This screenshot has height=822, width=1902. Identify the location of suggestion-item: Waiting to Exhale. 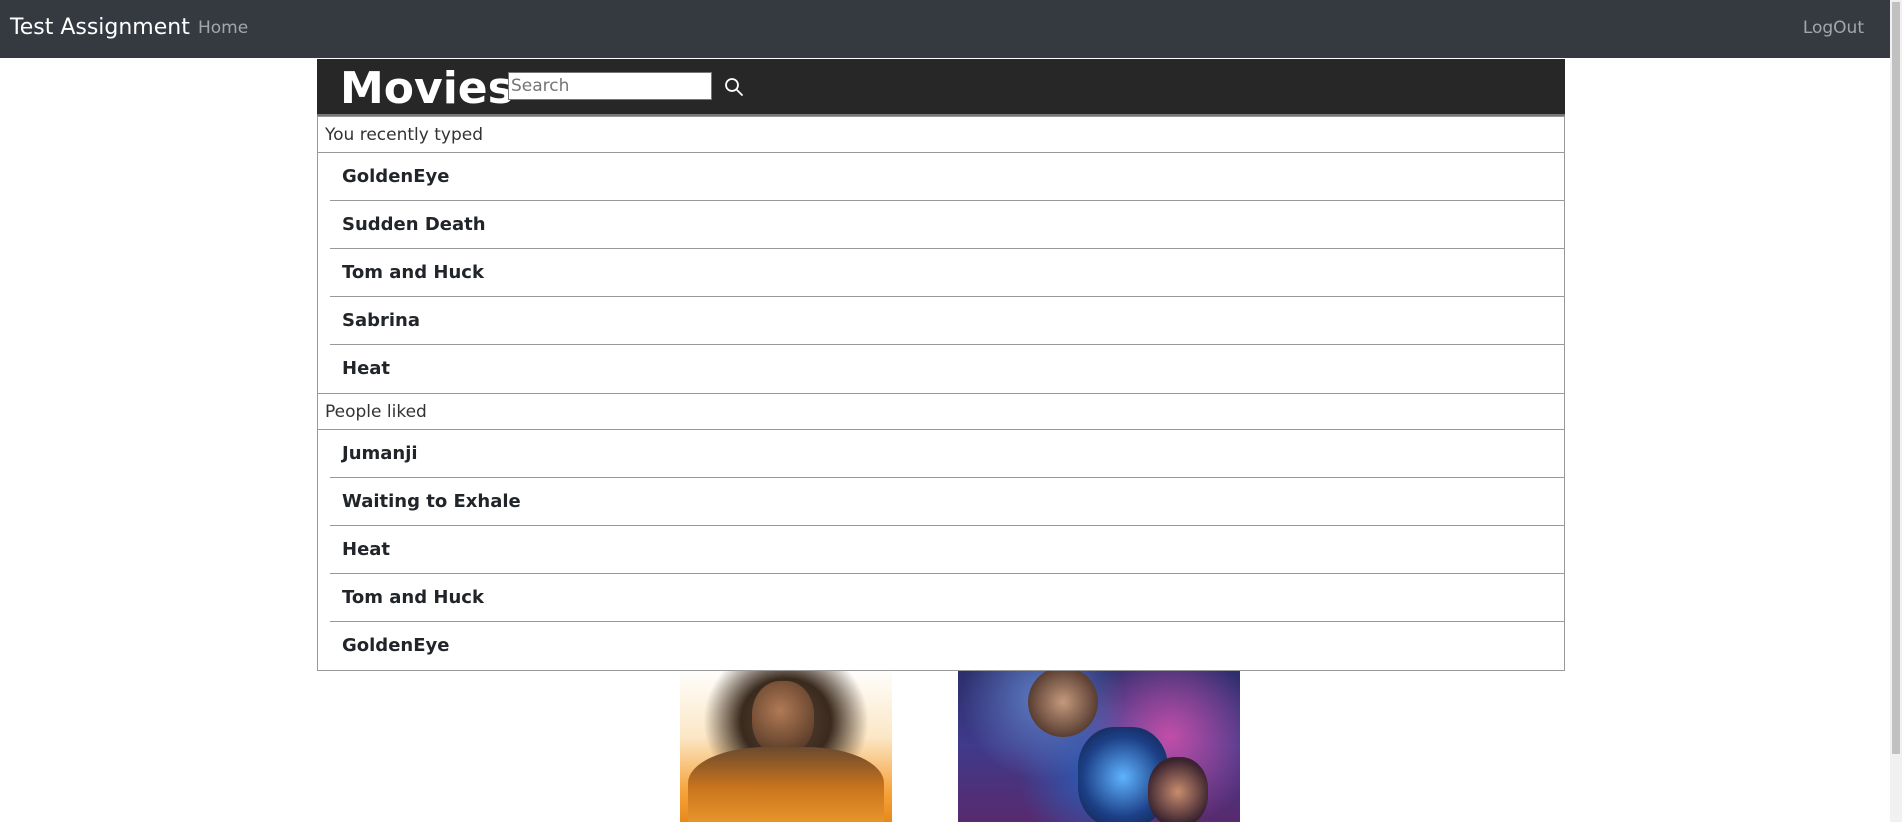
(947, 502).